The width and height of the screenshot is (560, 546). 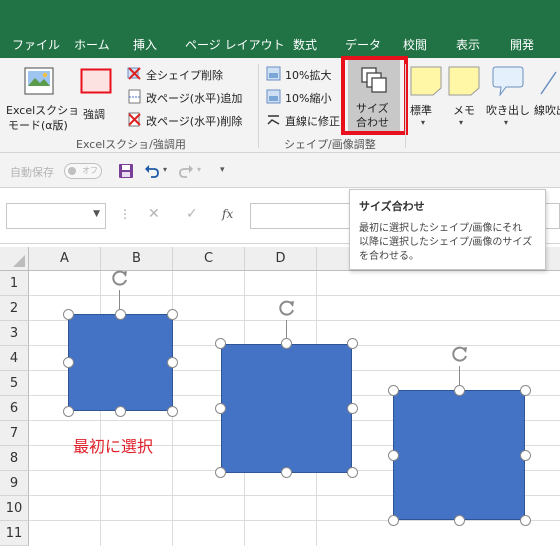 I want to click on row-header-8: 8, so click(x=14, y=458).